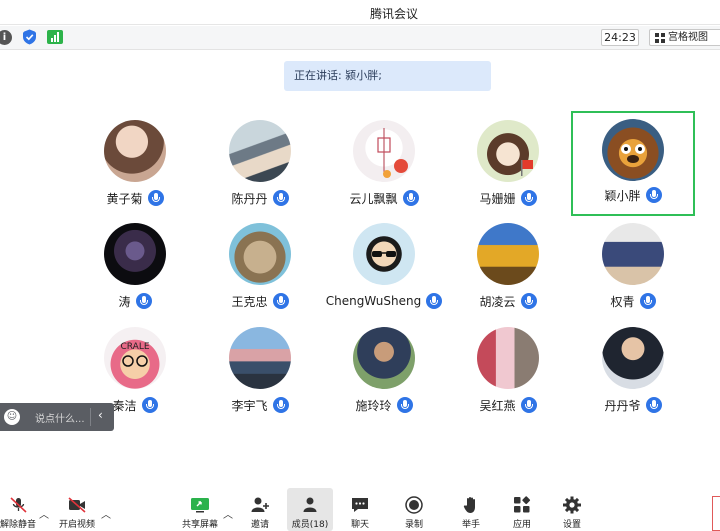  What do you see at coordinates (522, 504) in the screenshot?
I see `apps-grid-icon` at bounding box center [522, 504].